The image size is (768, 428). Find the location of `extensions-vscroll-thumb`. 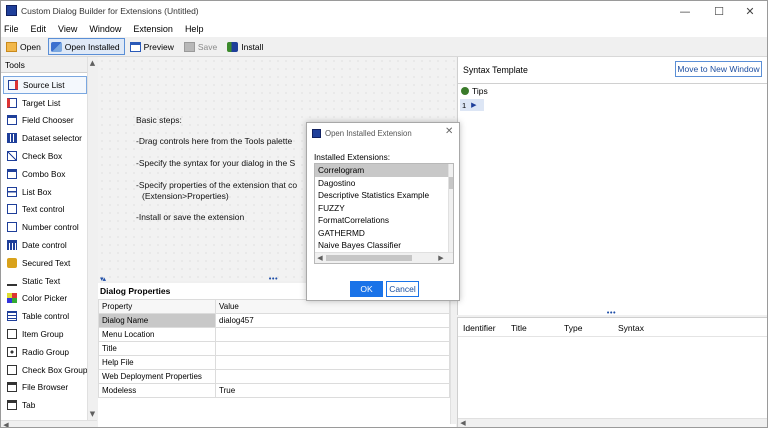

extensions-vscroll-thumb is located at coordinates (451, 183).